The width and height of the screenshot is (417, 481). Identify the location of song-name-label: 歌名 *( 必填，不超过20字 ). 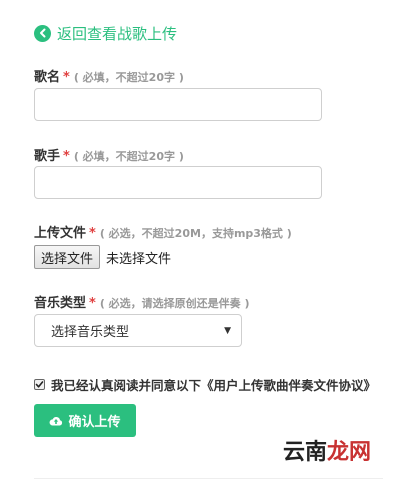
(109, 75).